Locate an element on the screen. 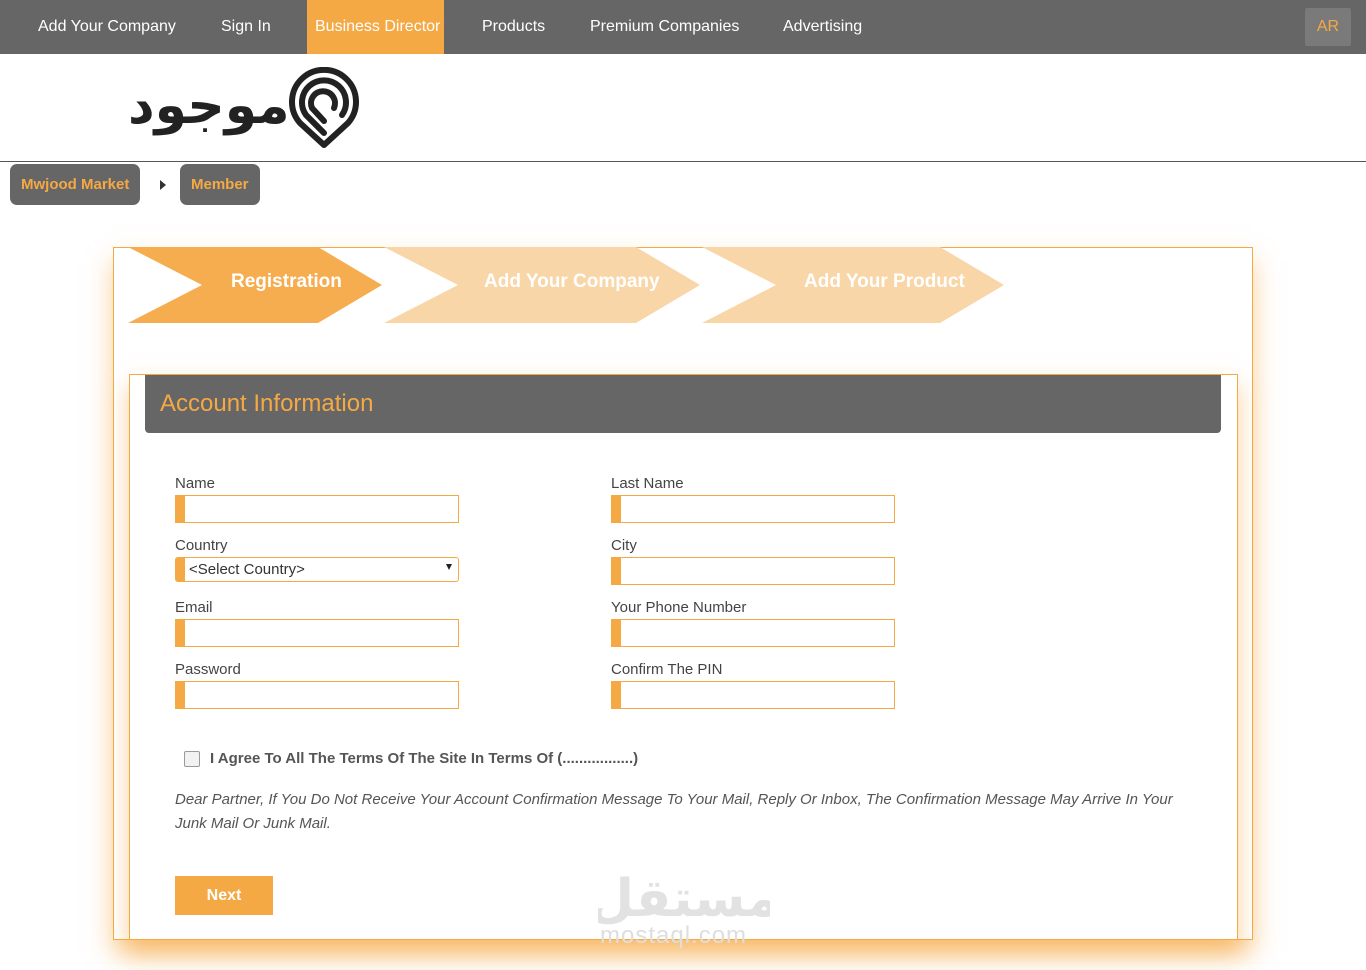  country-select: <Select Country> is located at coordinates (317, 569).